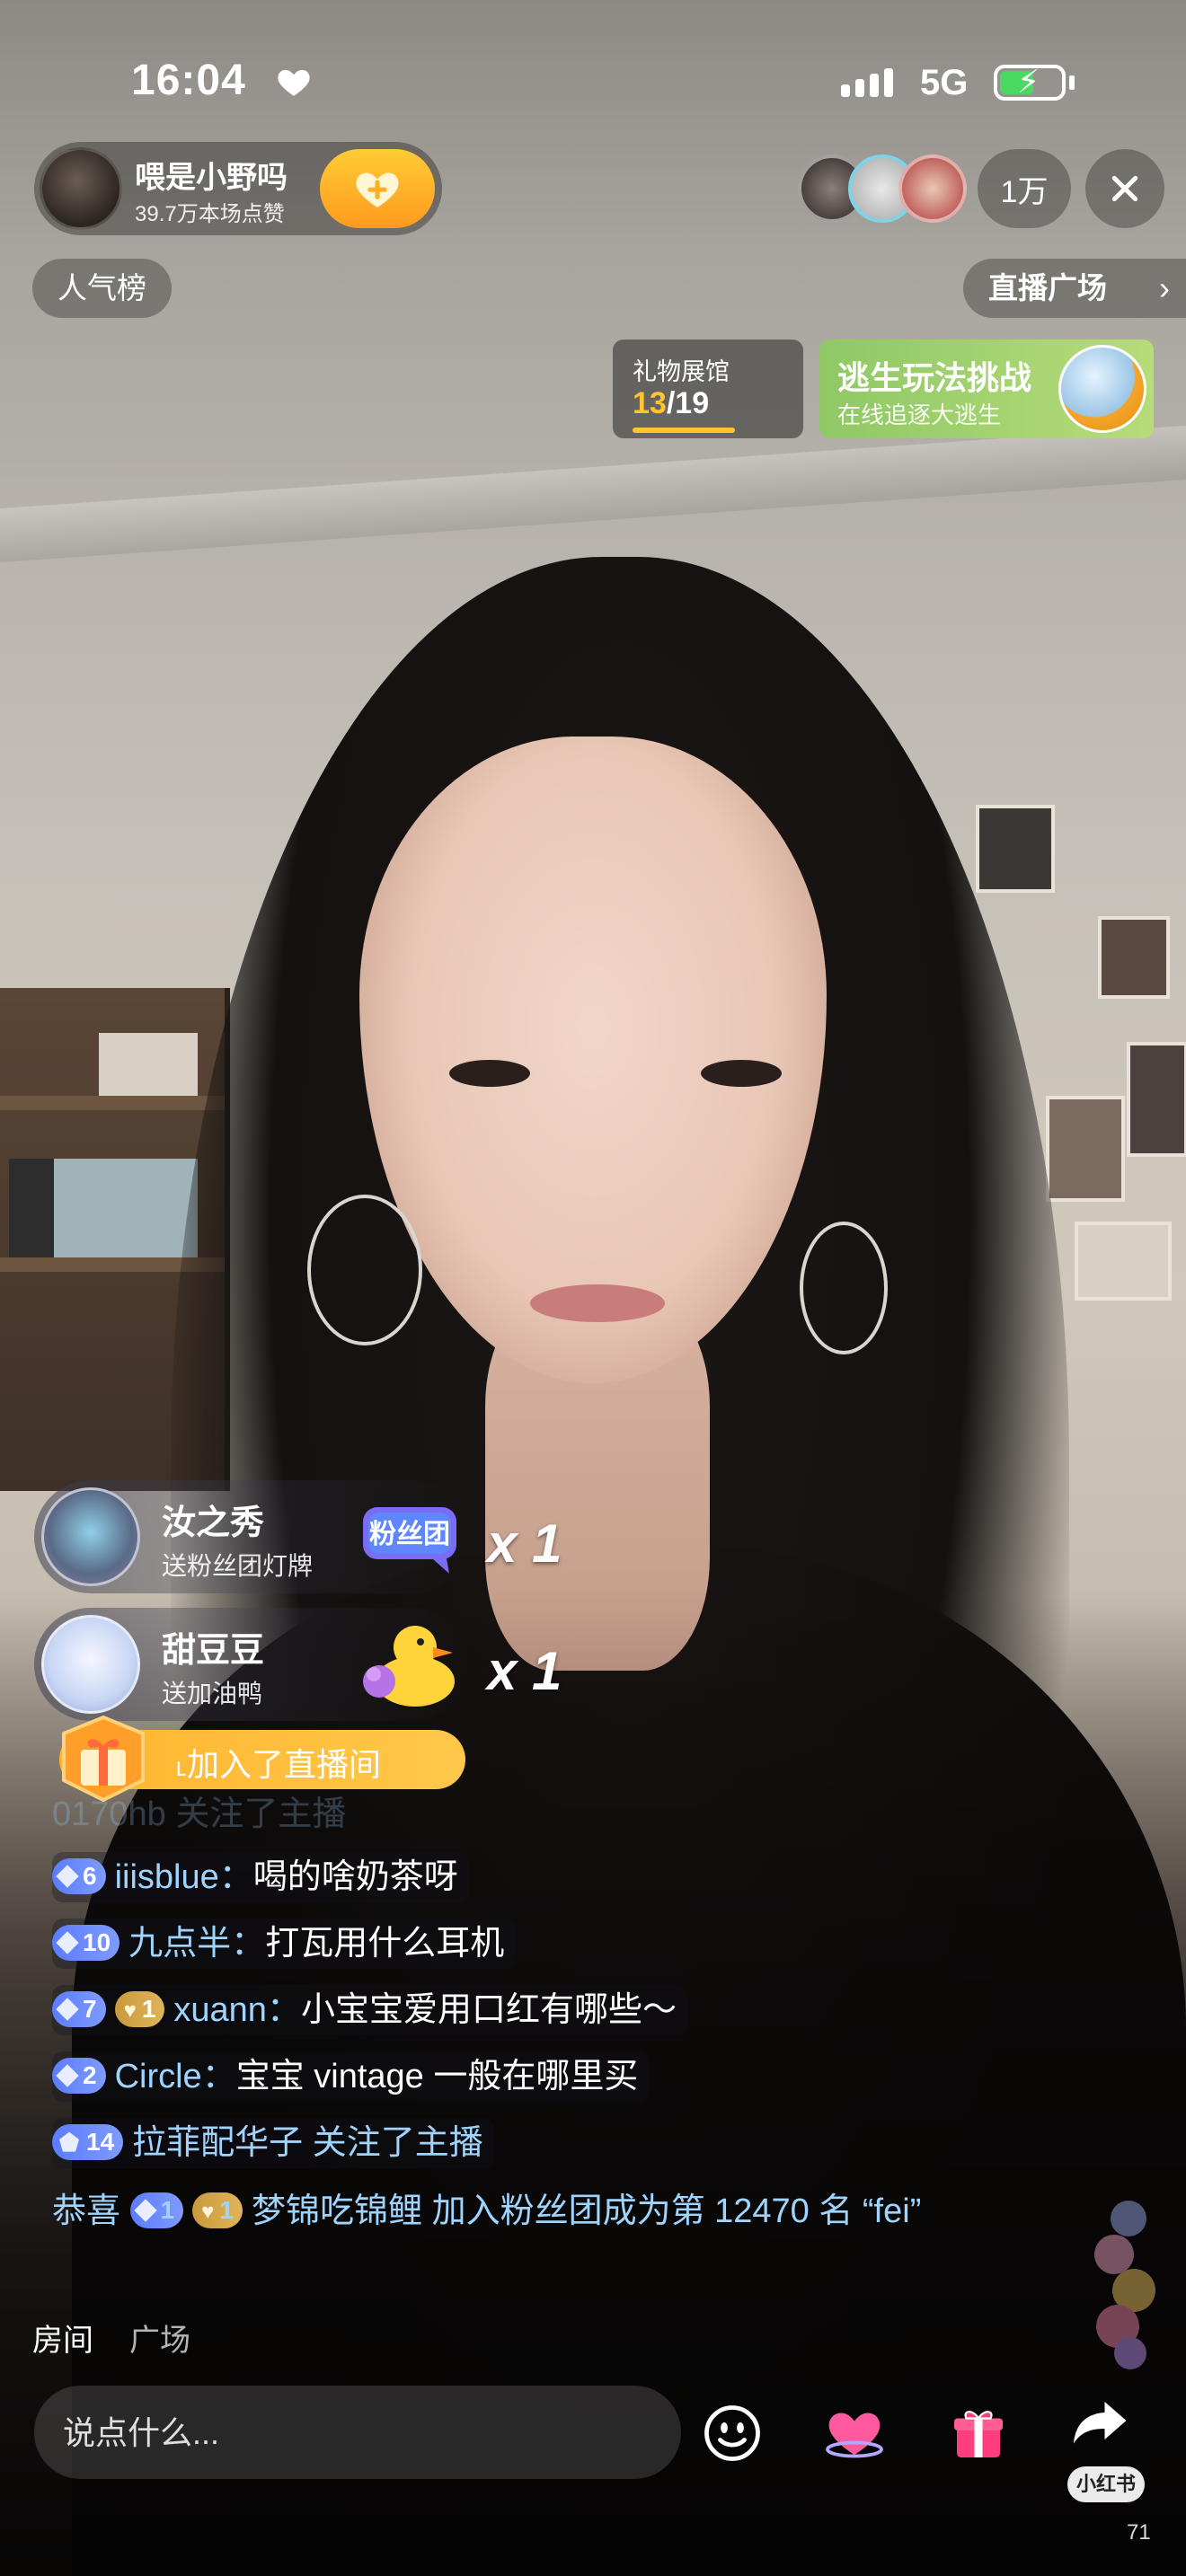 This screenshot has width=1186, height=2576. I want to click on level-number: 10, so click(97, 1942).